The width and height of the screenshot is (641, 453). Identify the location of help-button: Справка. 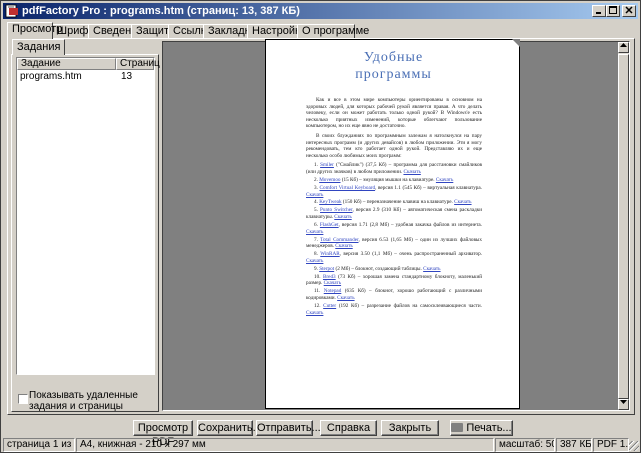
(348, 428).